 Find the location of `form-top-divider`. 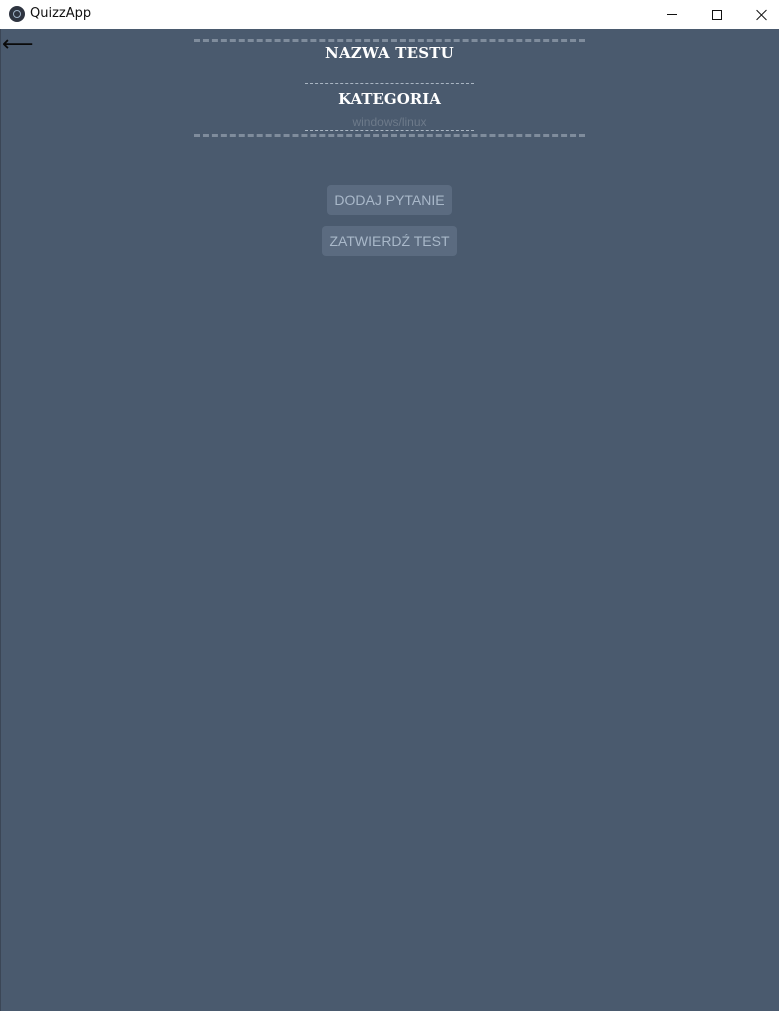

form-top-divider is located at coordinates (389, 40).